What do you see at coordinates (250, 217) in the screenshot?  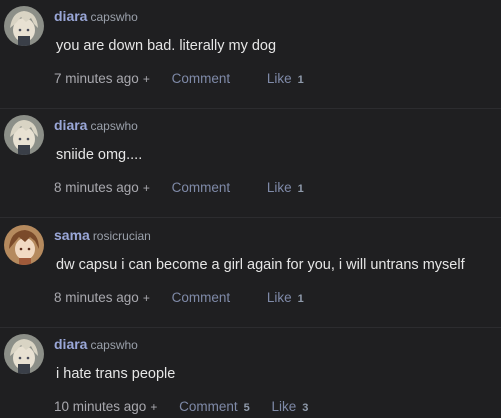 I see `divider` at bounding box center [250, 217].